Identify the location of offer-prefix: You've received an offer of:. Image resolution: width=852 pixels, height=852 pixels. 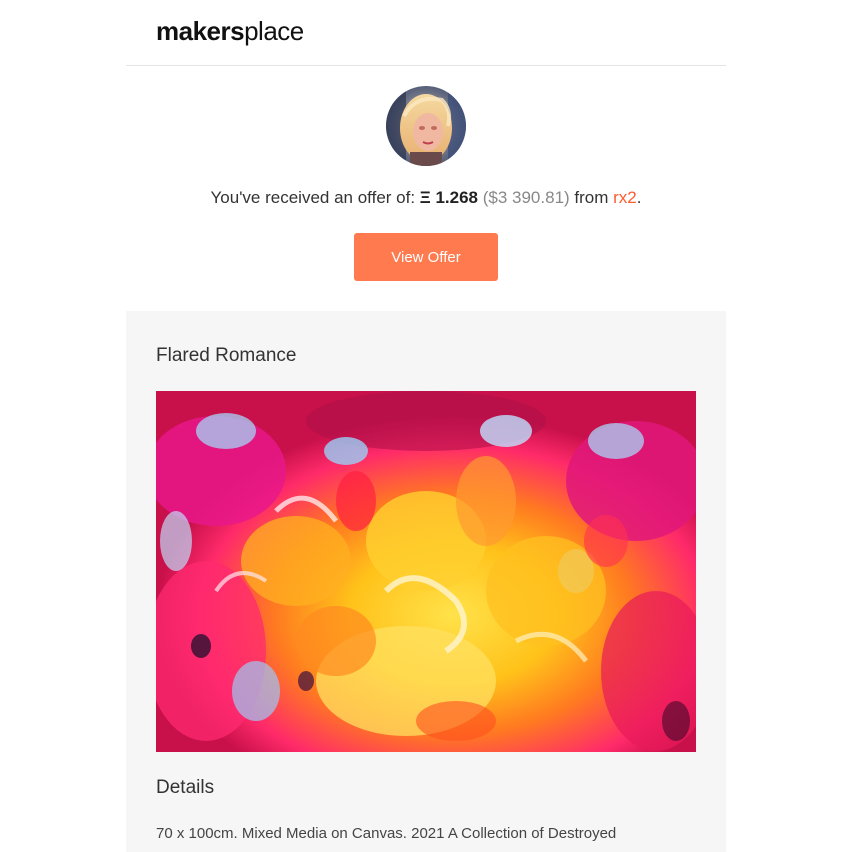
(315, 197).